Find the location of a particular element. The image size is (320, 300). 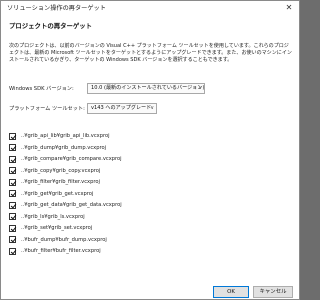

project-label: ..¥bufr_filter¥bufr_filter.vcxproj is located at coordinates (61, 251).